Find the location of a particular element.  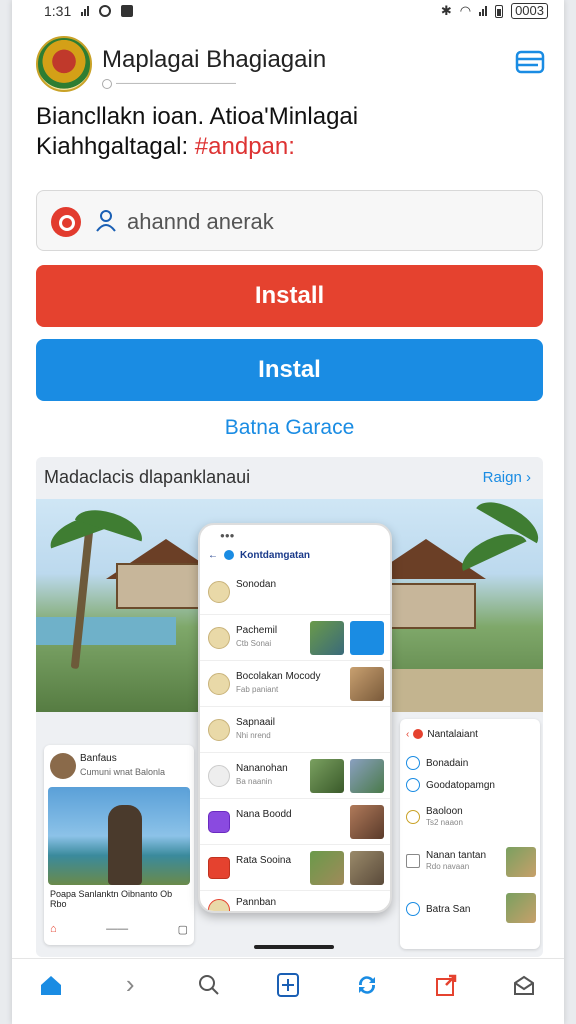

status-time: 1:31 is located at coordinates (58, 11).